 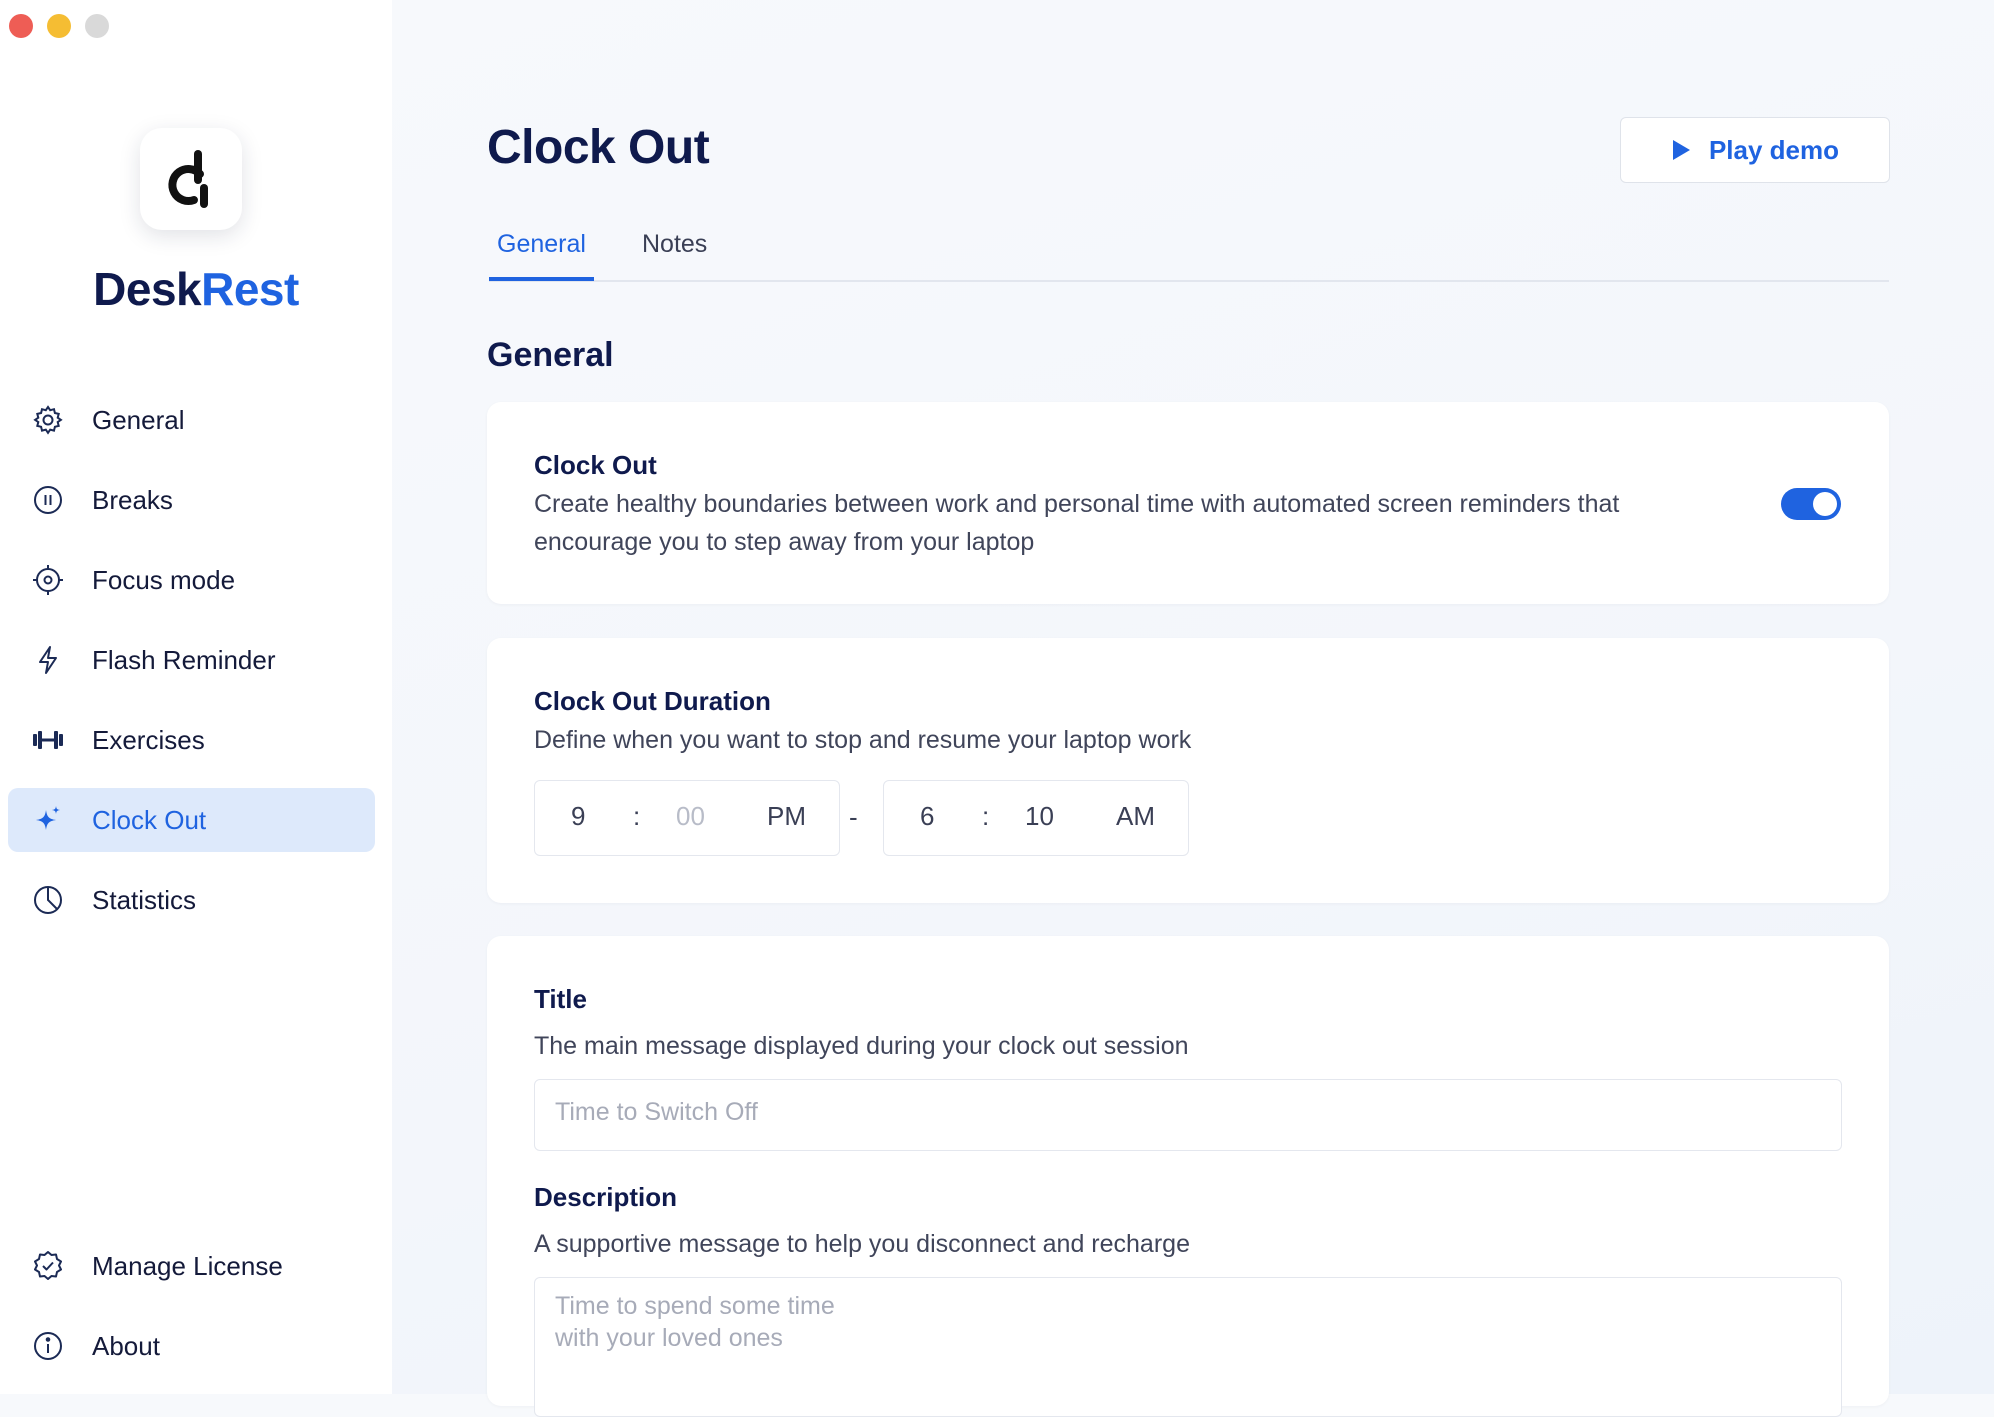 I want to click on sidebar-item-focus-mode: Focus mode, so click(x=191, y=580).